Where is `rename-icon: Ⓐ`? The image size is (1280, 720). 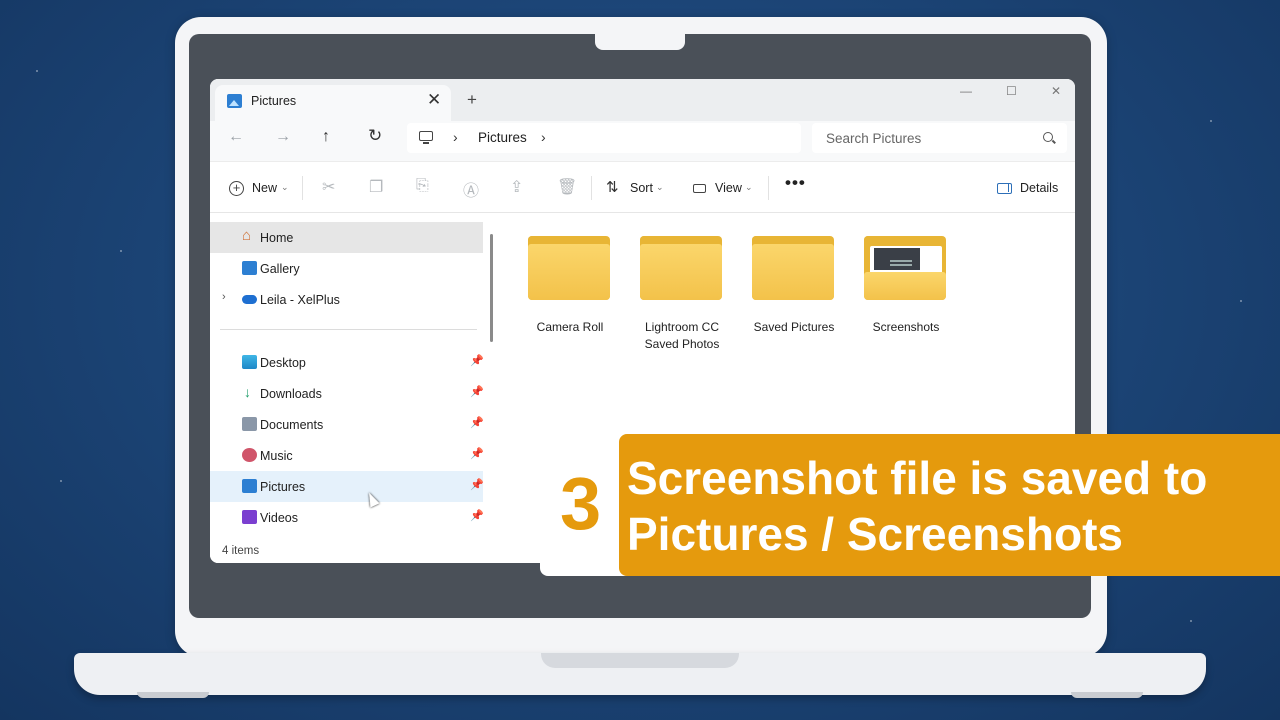
rename-icon: Ⓐ is located at coordinates (471, 189).